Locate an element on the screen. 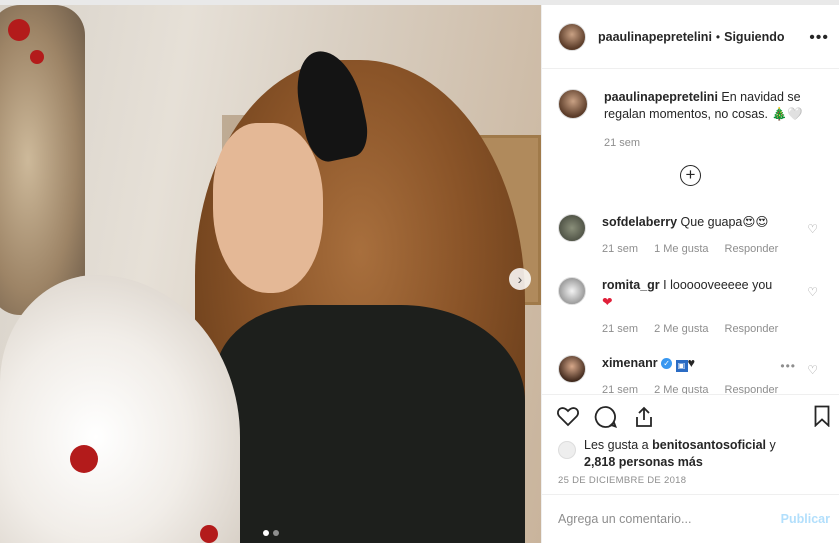 This screenshot has width=839, height=543. face is located at coordinates (268, 208).